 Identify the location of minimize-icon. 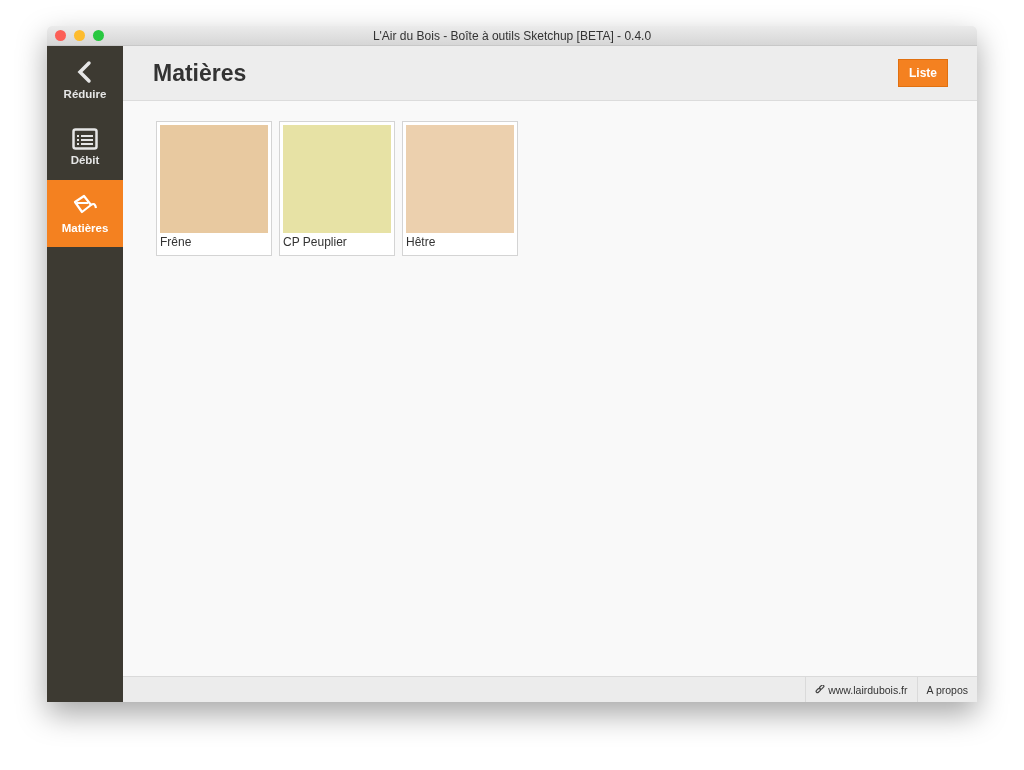
(79, 35).